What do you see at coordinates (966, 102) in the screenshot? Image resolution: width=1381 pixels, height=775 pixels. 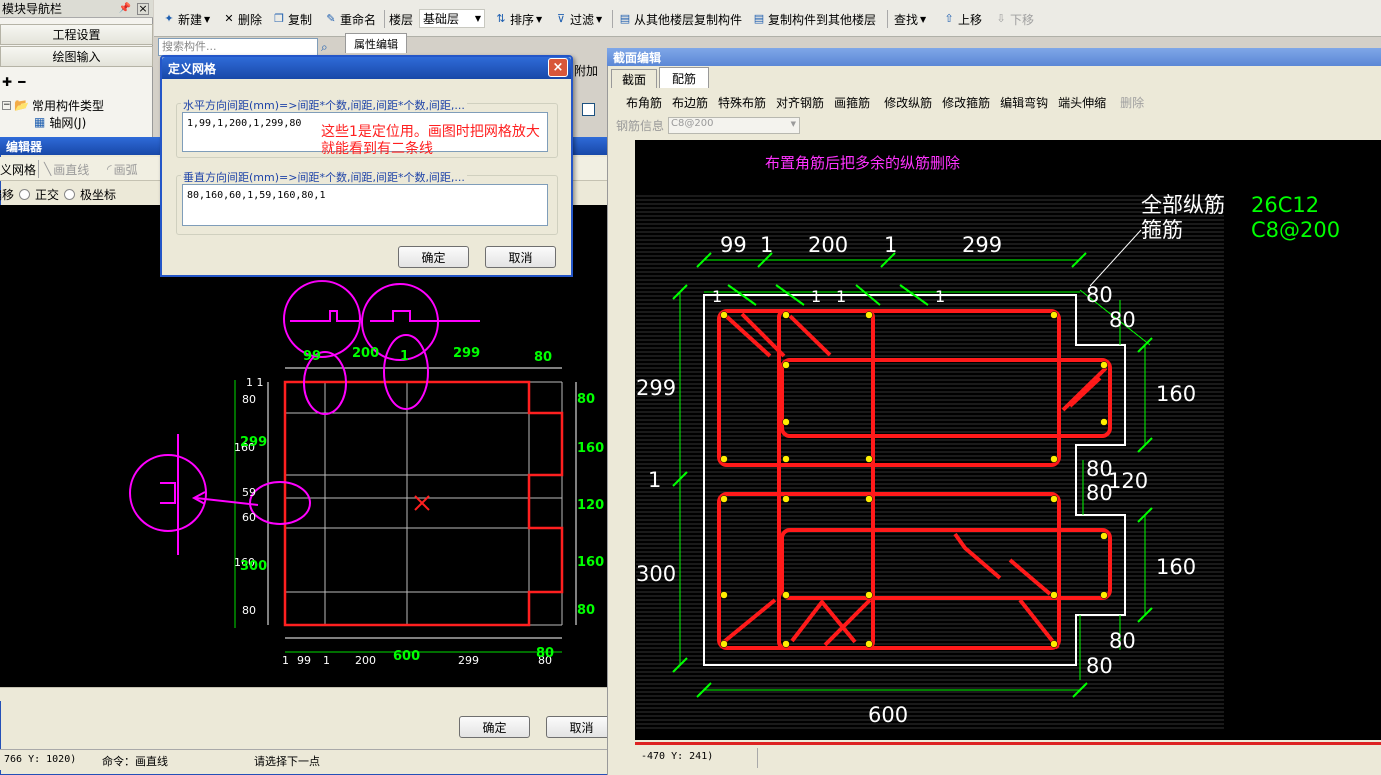 I see `section-tool-6: 修改箍筋` at bounding box center [966, 102].